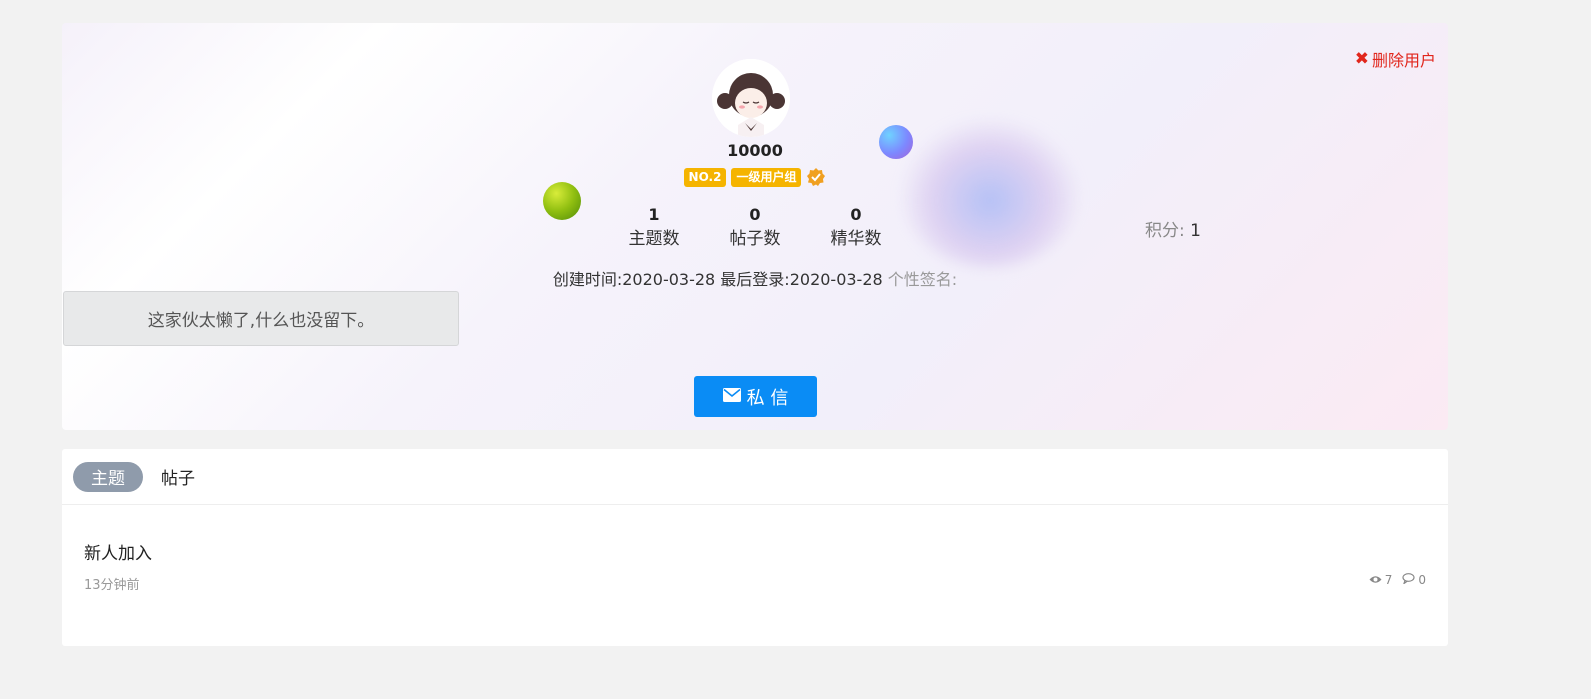 The height and width of the screenshot is (699, 1591). I want to click on points-label: 积分:, so click(1165, 231).